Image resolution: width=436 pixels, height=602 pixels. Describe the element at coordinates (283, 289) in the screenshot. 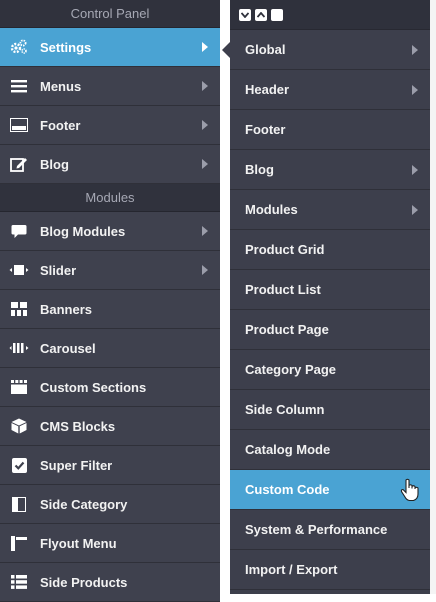

I see `submenu-item-label: Product List` at that location.